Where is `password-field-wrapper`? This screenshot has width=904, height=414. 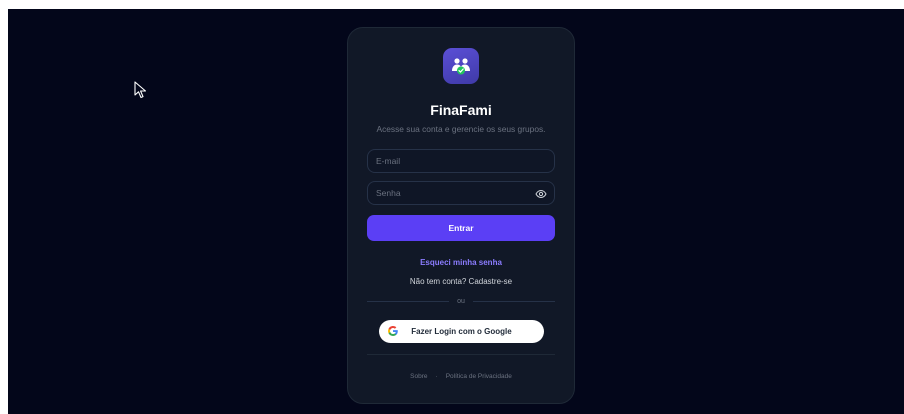 password-field-wrapper is located at coordinates (461, 193).